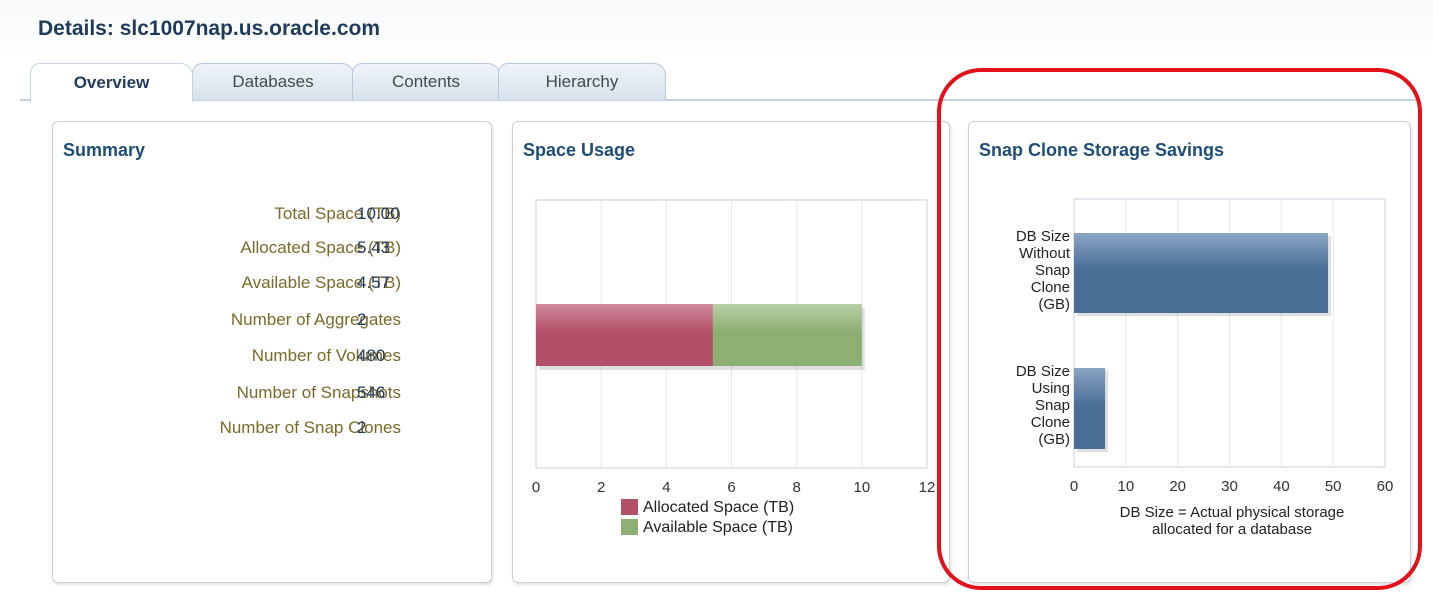  Describe the element at coordinates (310, 427) in the screenshot. I see `summary-label-snap-clones: Number of Snap Clones` at that location.